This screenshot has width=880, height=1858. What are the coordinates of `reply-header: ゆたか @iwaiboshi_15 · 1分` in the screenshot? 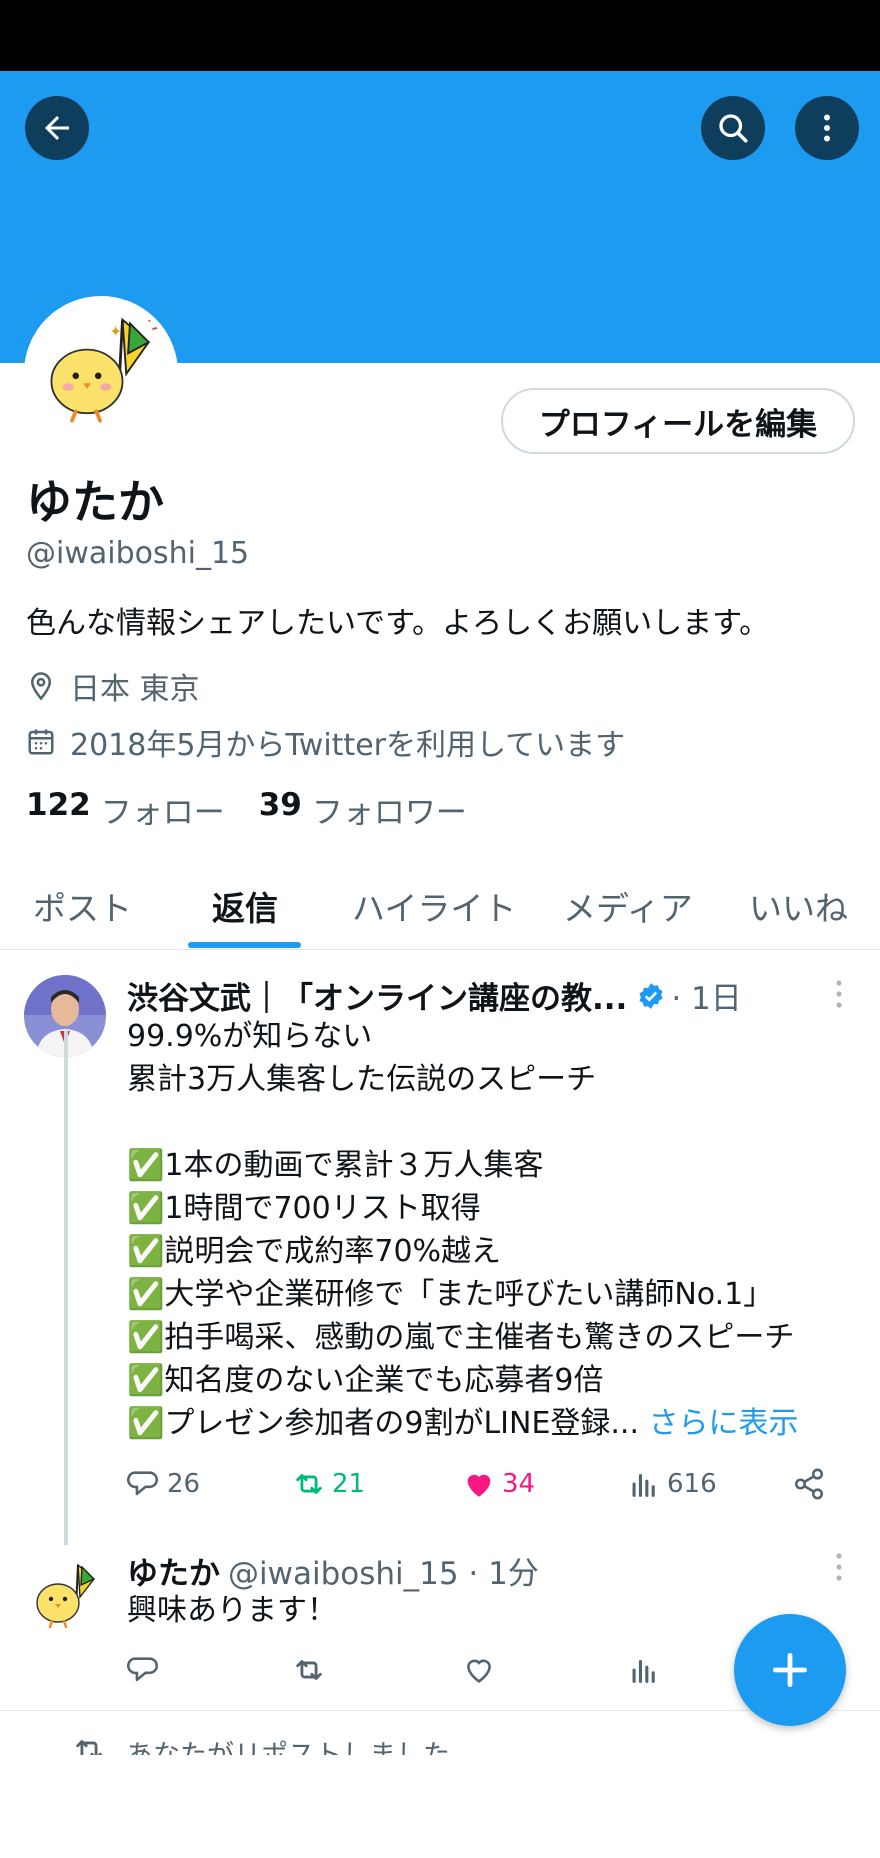 It's located at (333, 1570).